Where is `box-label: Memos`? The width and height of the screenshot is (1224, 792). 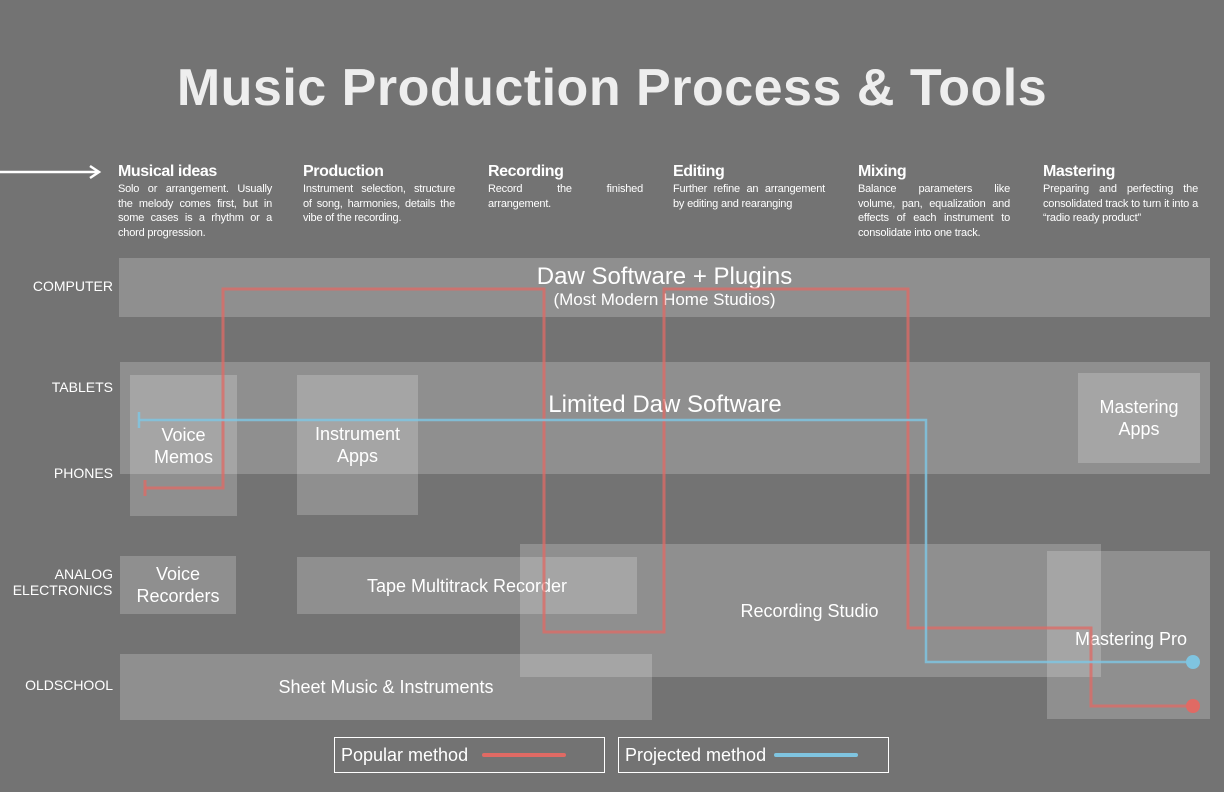 box-label: Memos is located at coordinates (183, 456).